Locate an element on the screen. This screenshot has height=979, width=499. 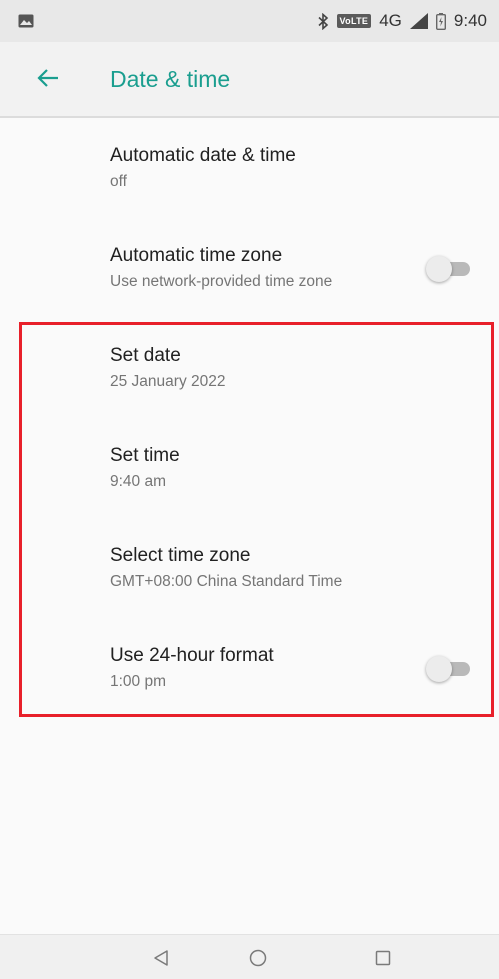
automatic-time-zone-toggle is located at coordinates (448, 269).